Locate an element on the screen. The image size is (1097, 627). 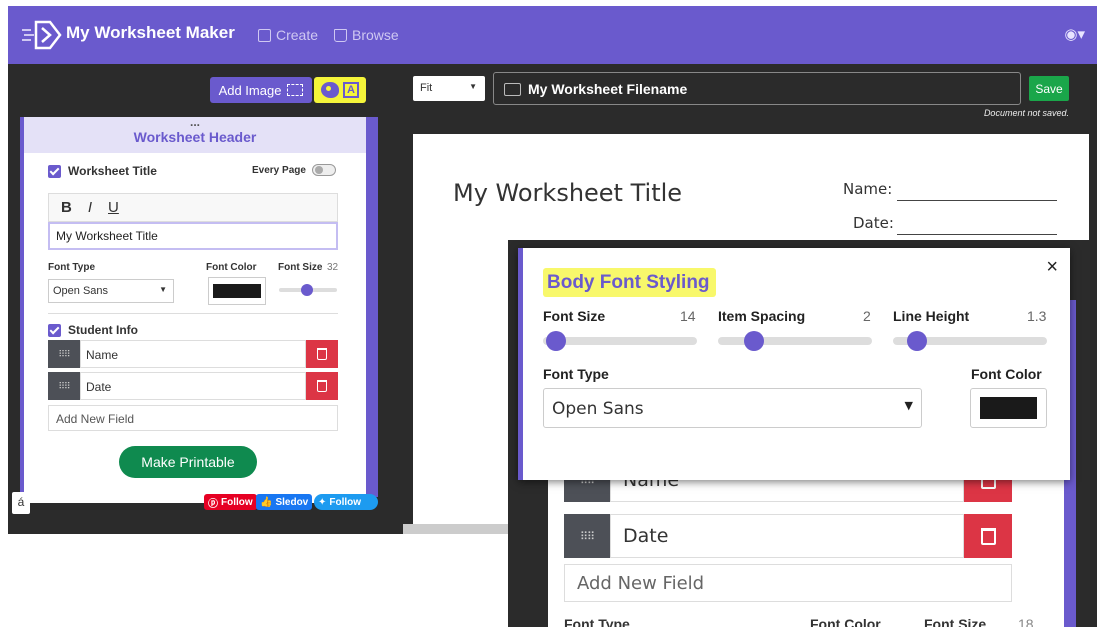
card-title: Worksheet Header is located at coordinates (195, 137).